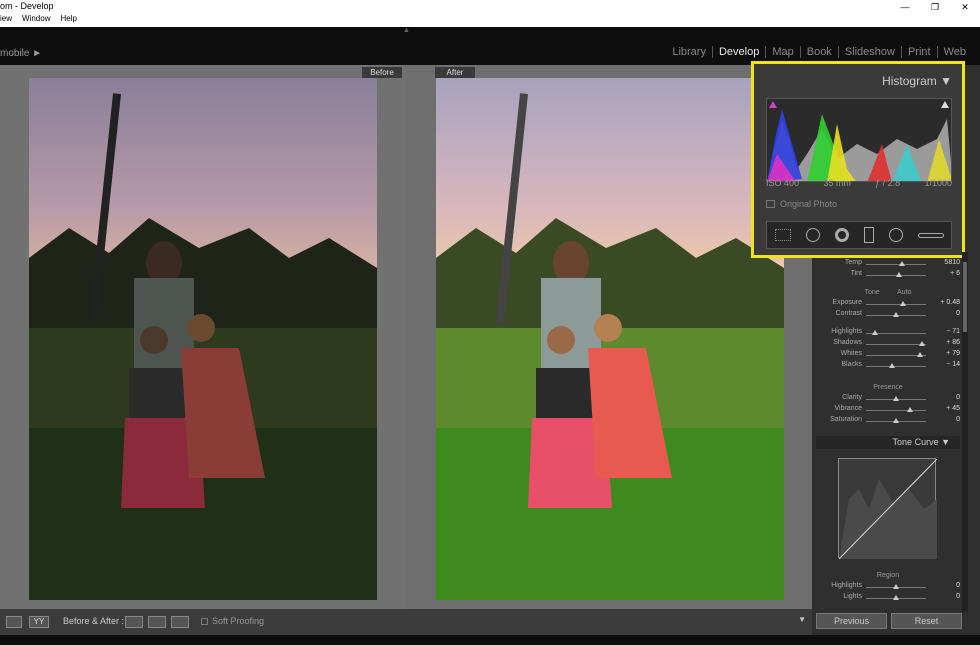 The width and height of the screenshot is (980, 645). Describe the element at coordinates (950, 302) in the screenshot. I see `slider-value: + 0.48` at that location.